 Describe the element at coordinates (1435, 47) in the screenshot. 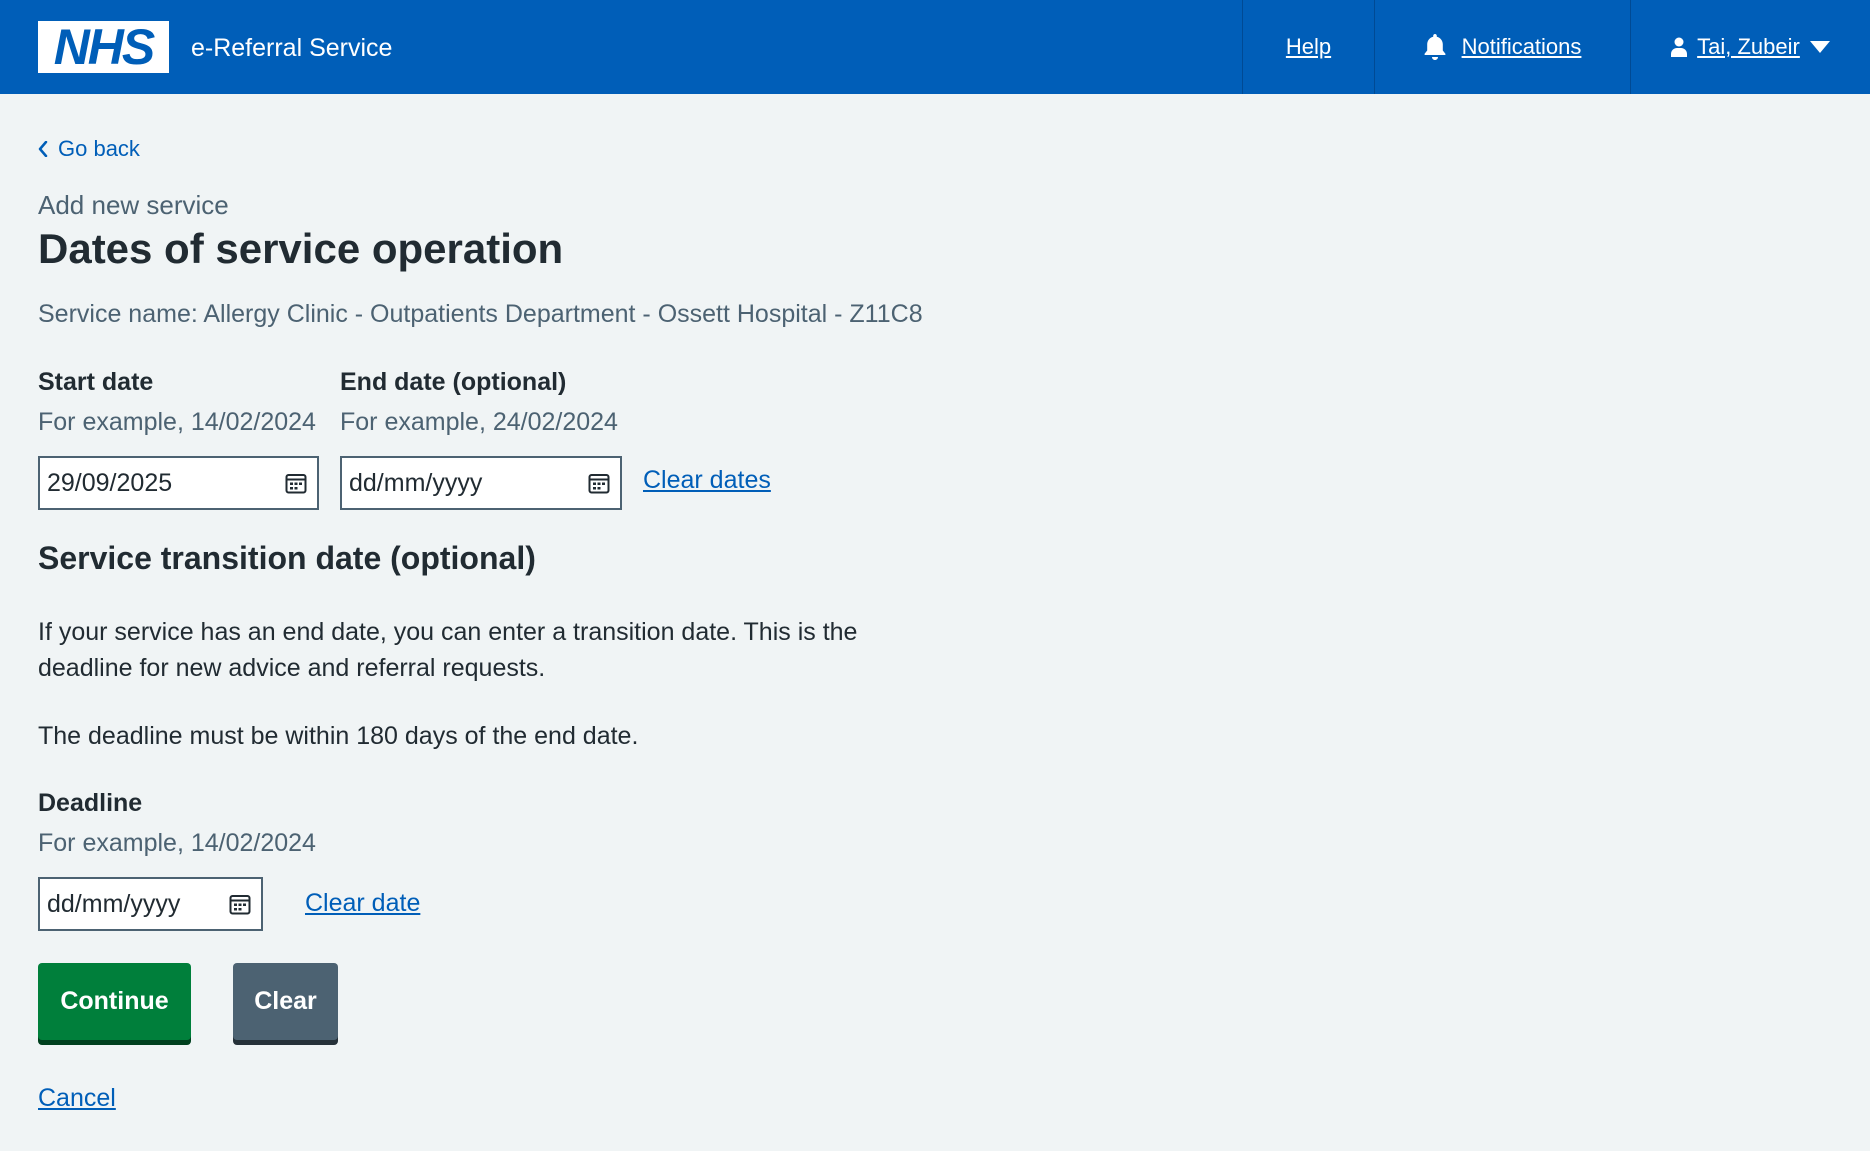

I see `bell-icon` at that location.